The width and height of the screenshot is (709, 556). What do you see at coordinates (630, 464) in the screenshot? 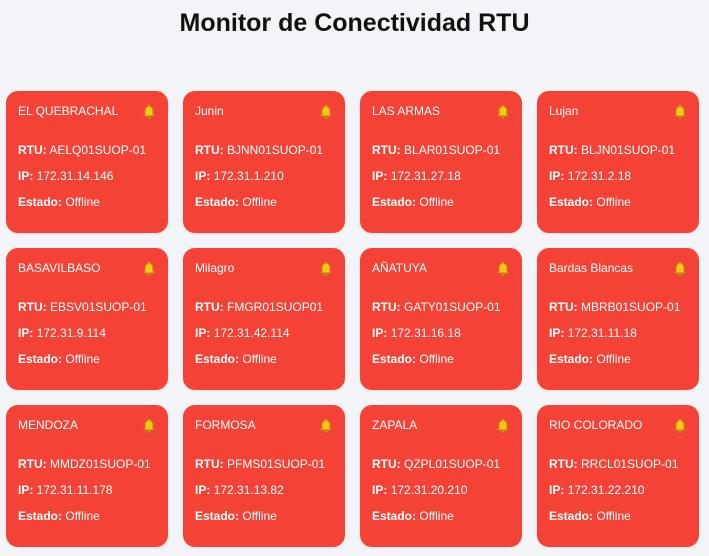
I see `rtu-id-value: RRCL01SUOP-01` at bounding box center [630, 464].